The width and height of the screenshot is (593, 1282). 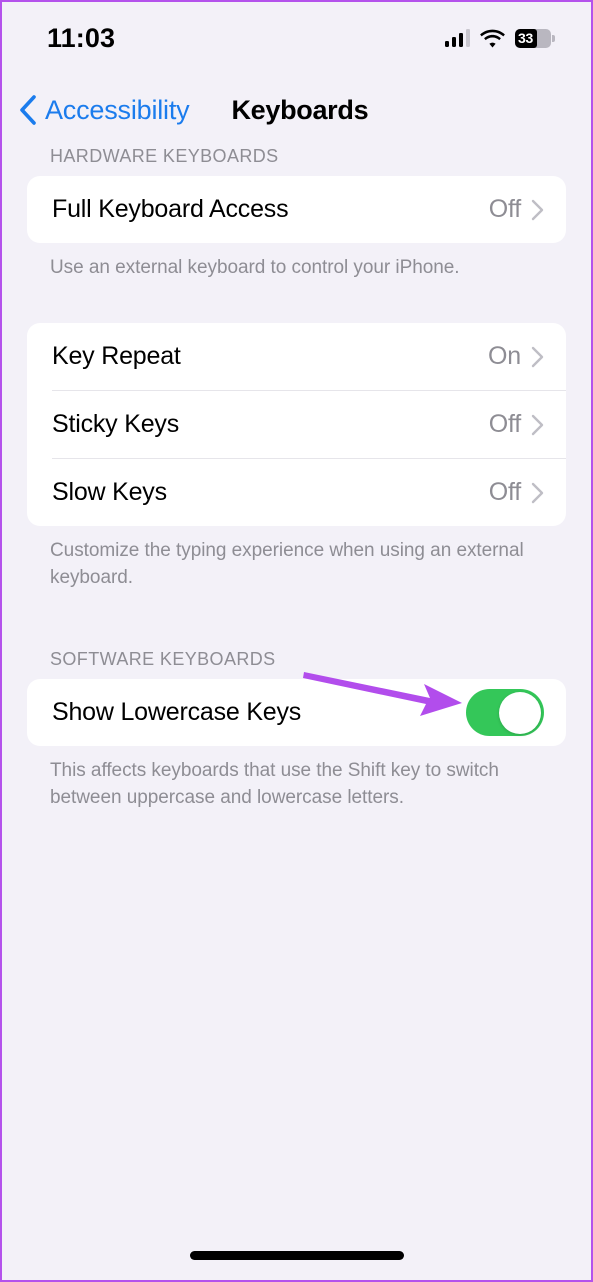 What do you see at coordinates (164, 156) in the screenshot?
I see `section-header-hardware-keyboards: HARDWARE KEYBOARDS` at bounding box center [164, 156].